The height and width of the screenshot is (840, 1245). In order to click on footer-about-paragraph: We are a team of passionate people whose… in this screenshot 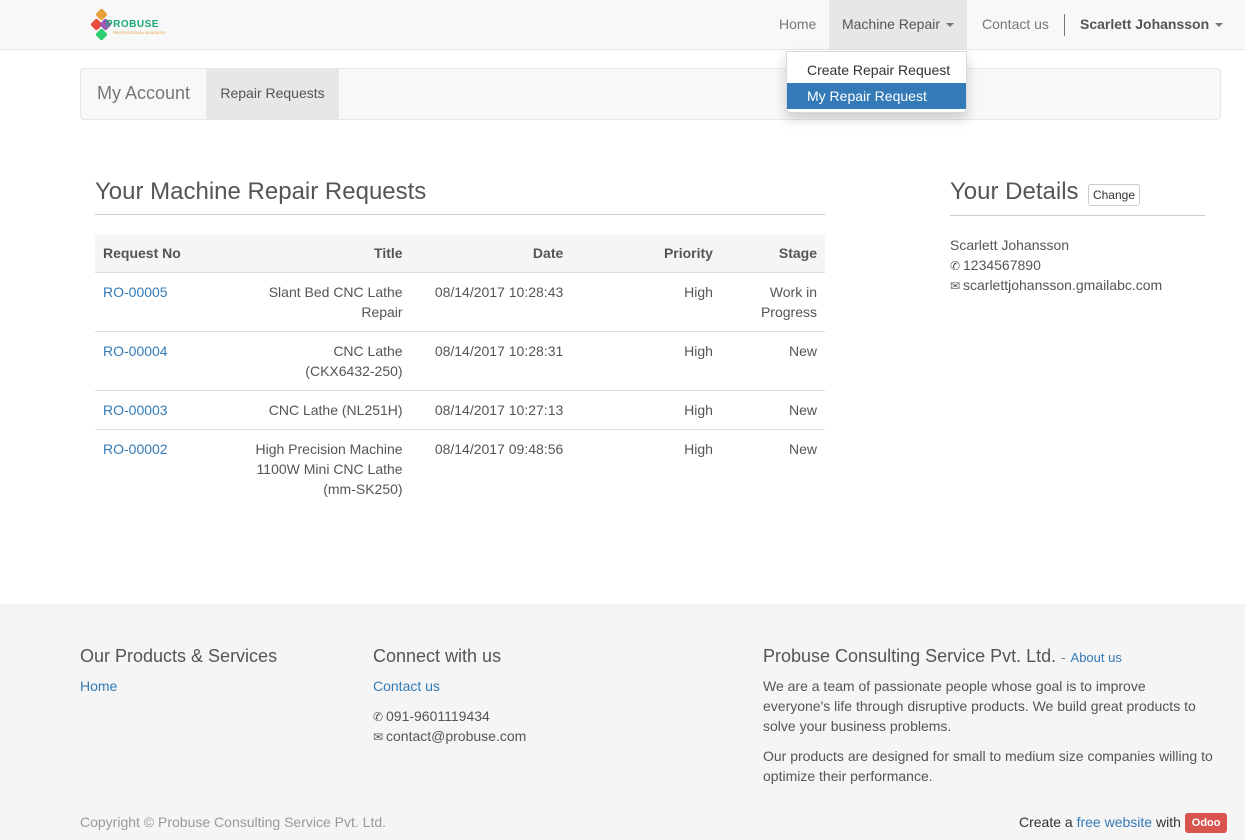, I will do `click(979, 706)`.